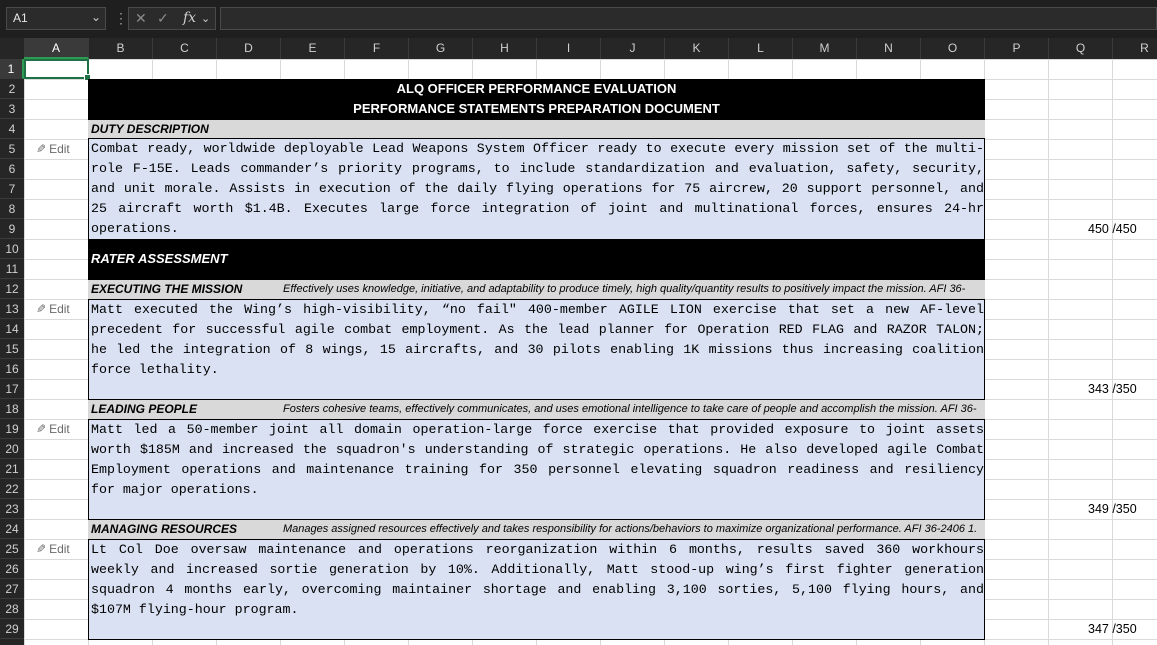 The width and height of the screenshot is (1157, 645). I want to click on column-header: I, so click(569, 48).